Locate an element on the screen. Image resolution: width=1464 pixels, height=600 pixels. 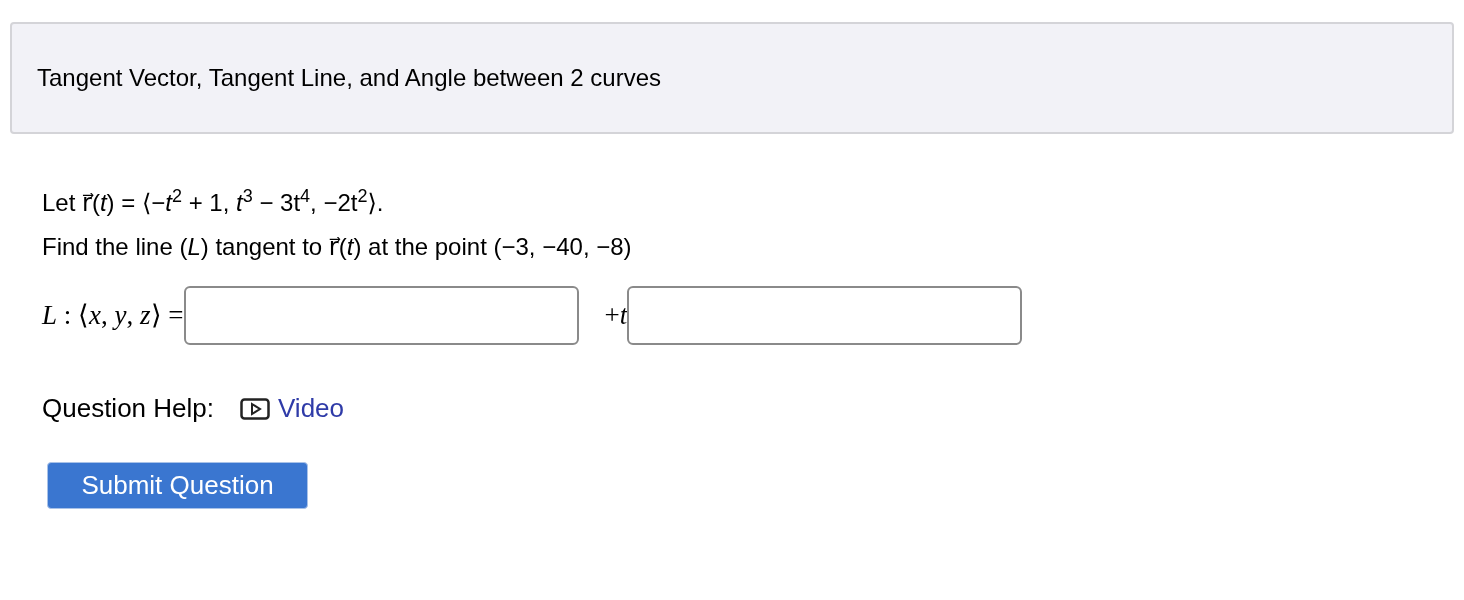
parameter-label: +t is located at coordinates (616, 316).